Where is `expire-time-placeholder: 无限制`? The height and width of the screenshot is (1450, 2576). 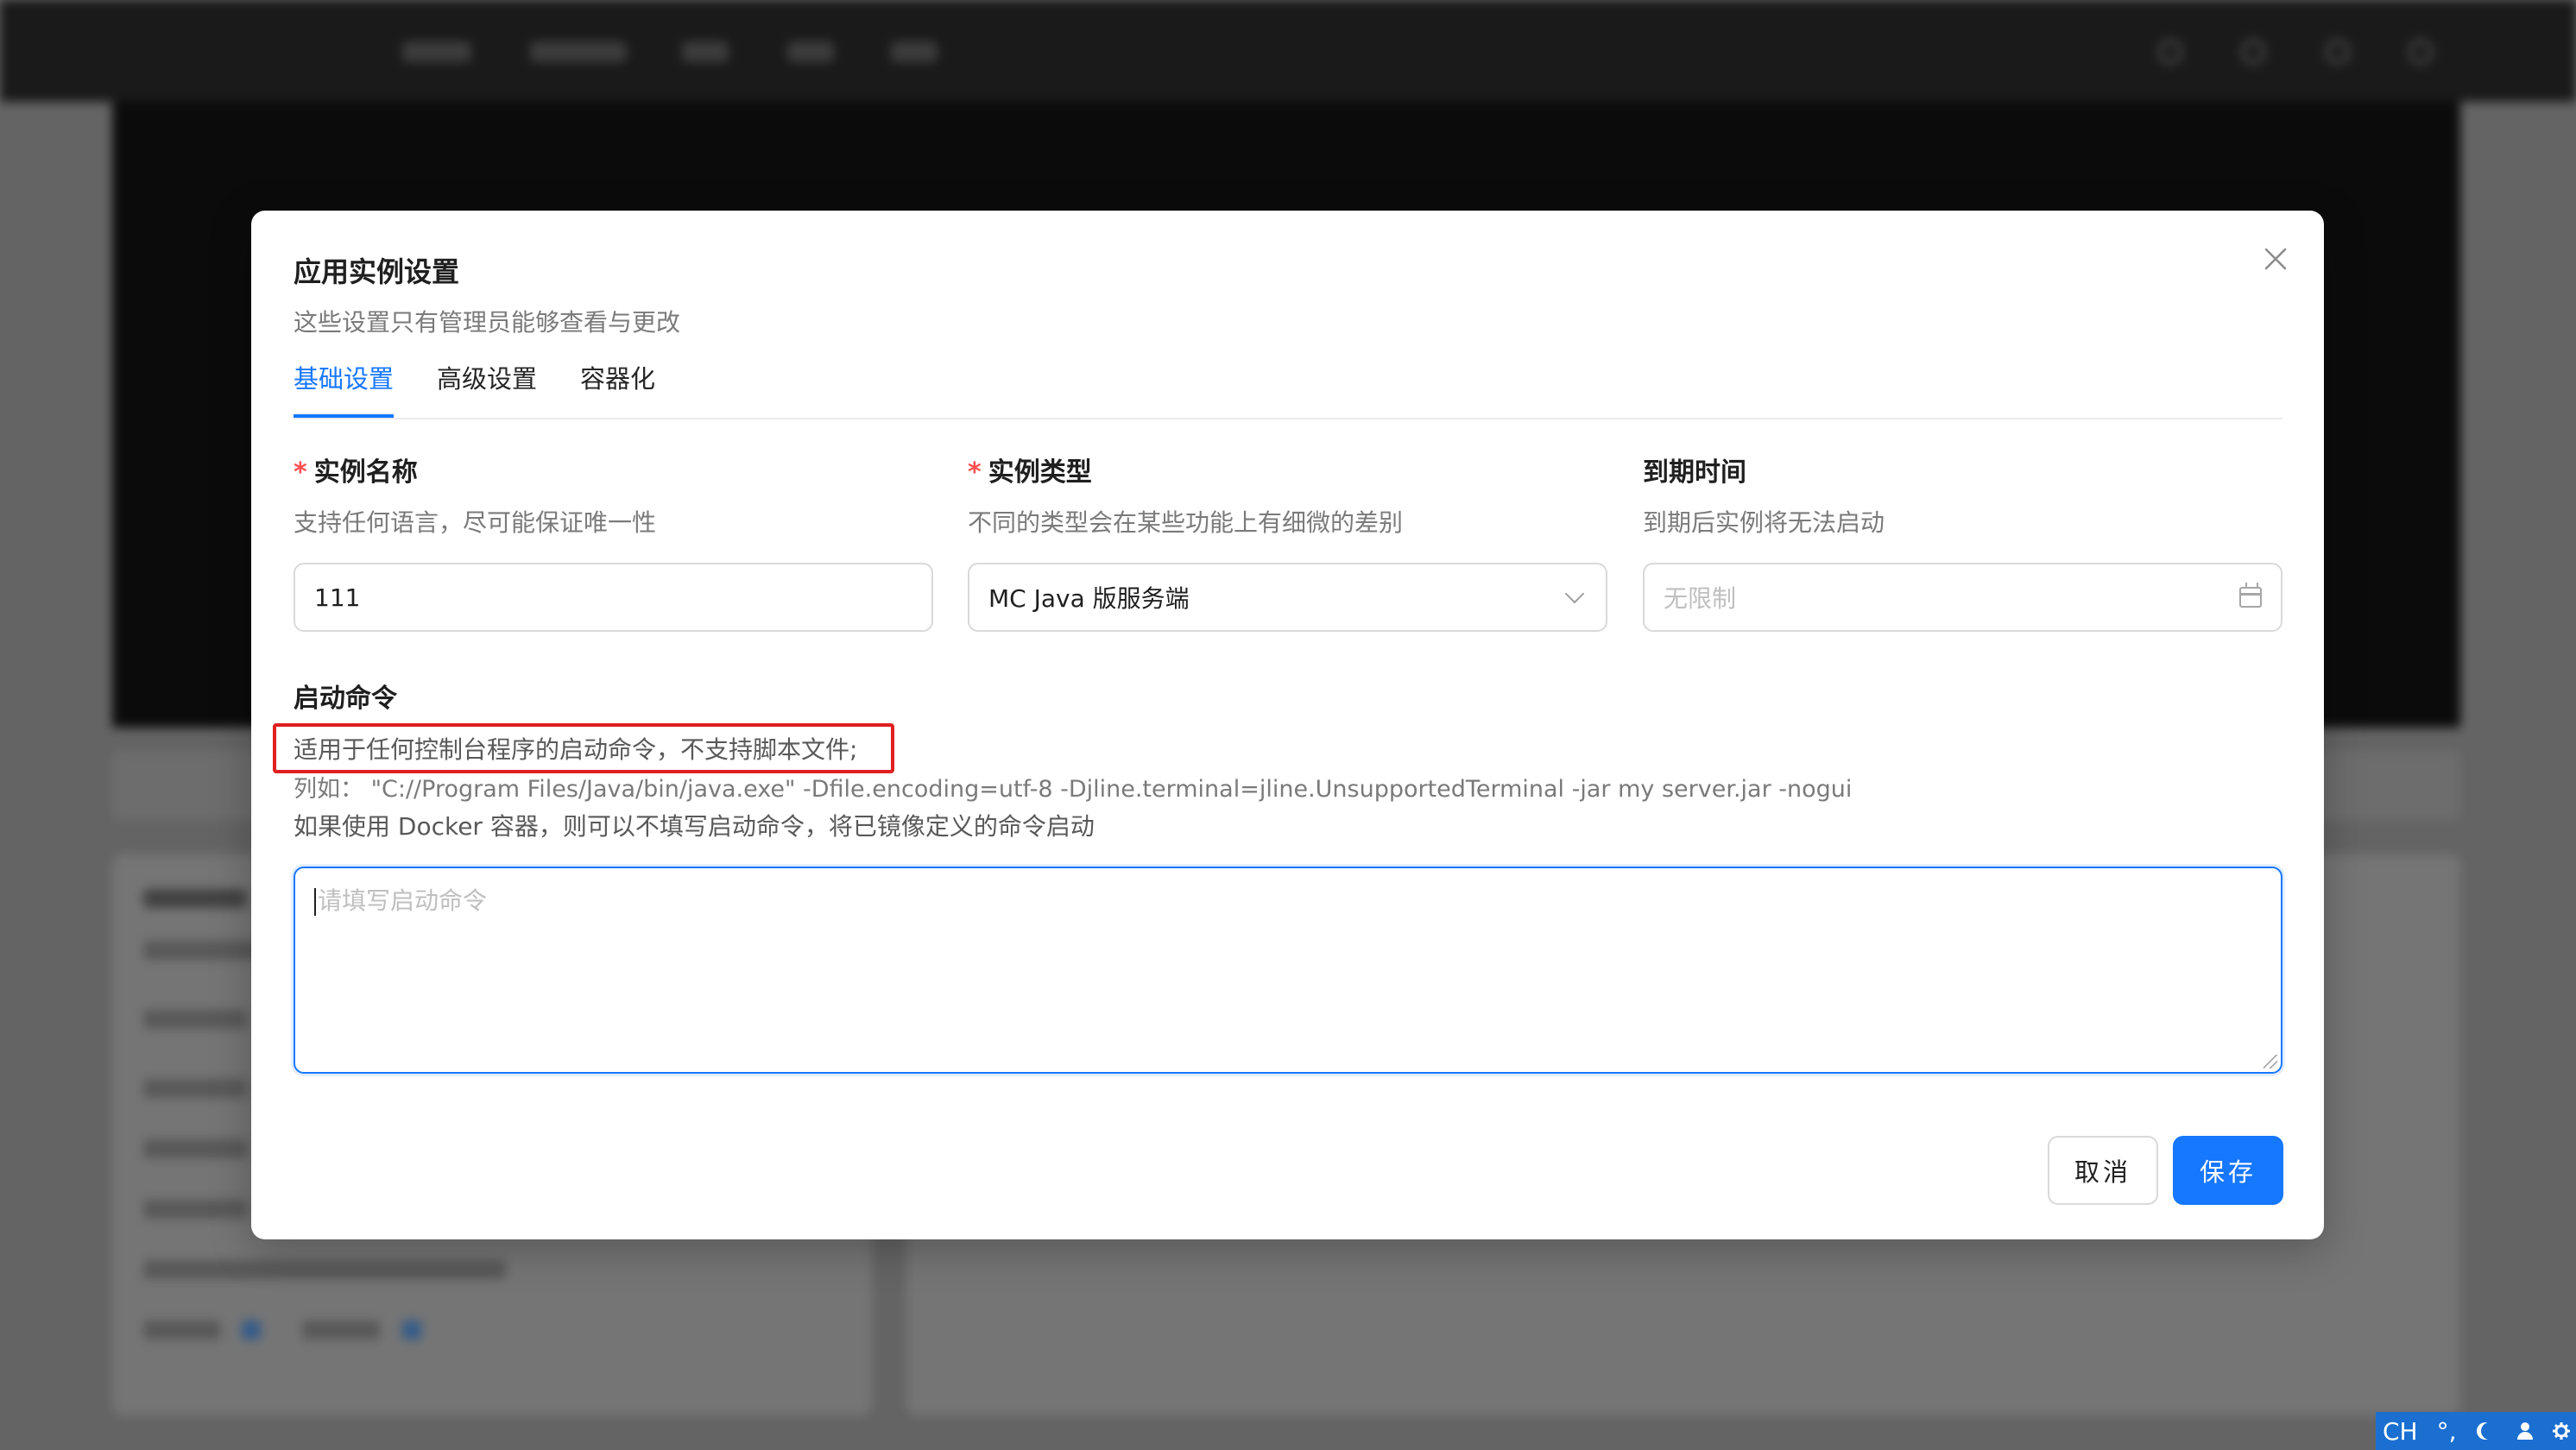
expire-time-placeholder: 无限制 is located at coordinates (1700, 599).